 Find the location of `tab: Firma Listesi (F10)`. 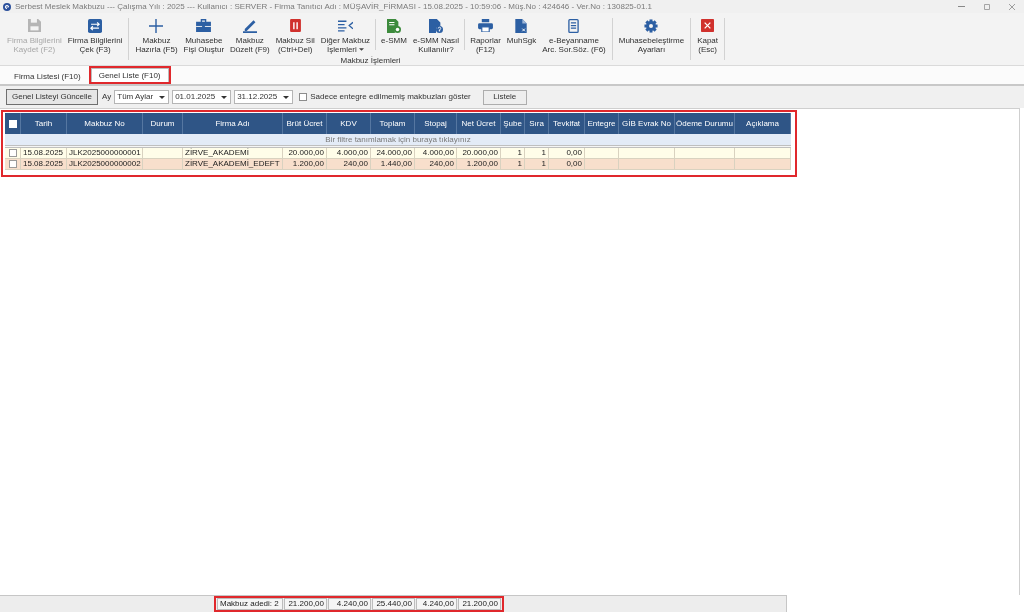

tab: Firma Listesi (F10) is located at coordinates (47, 77).